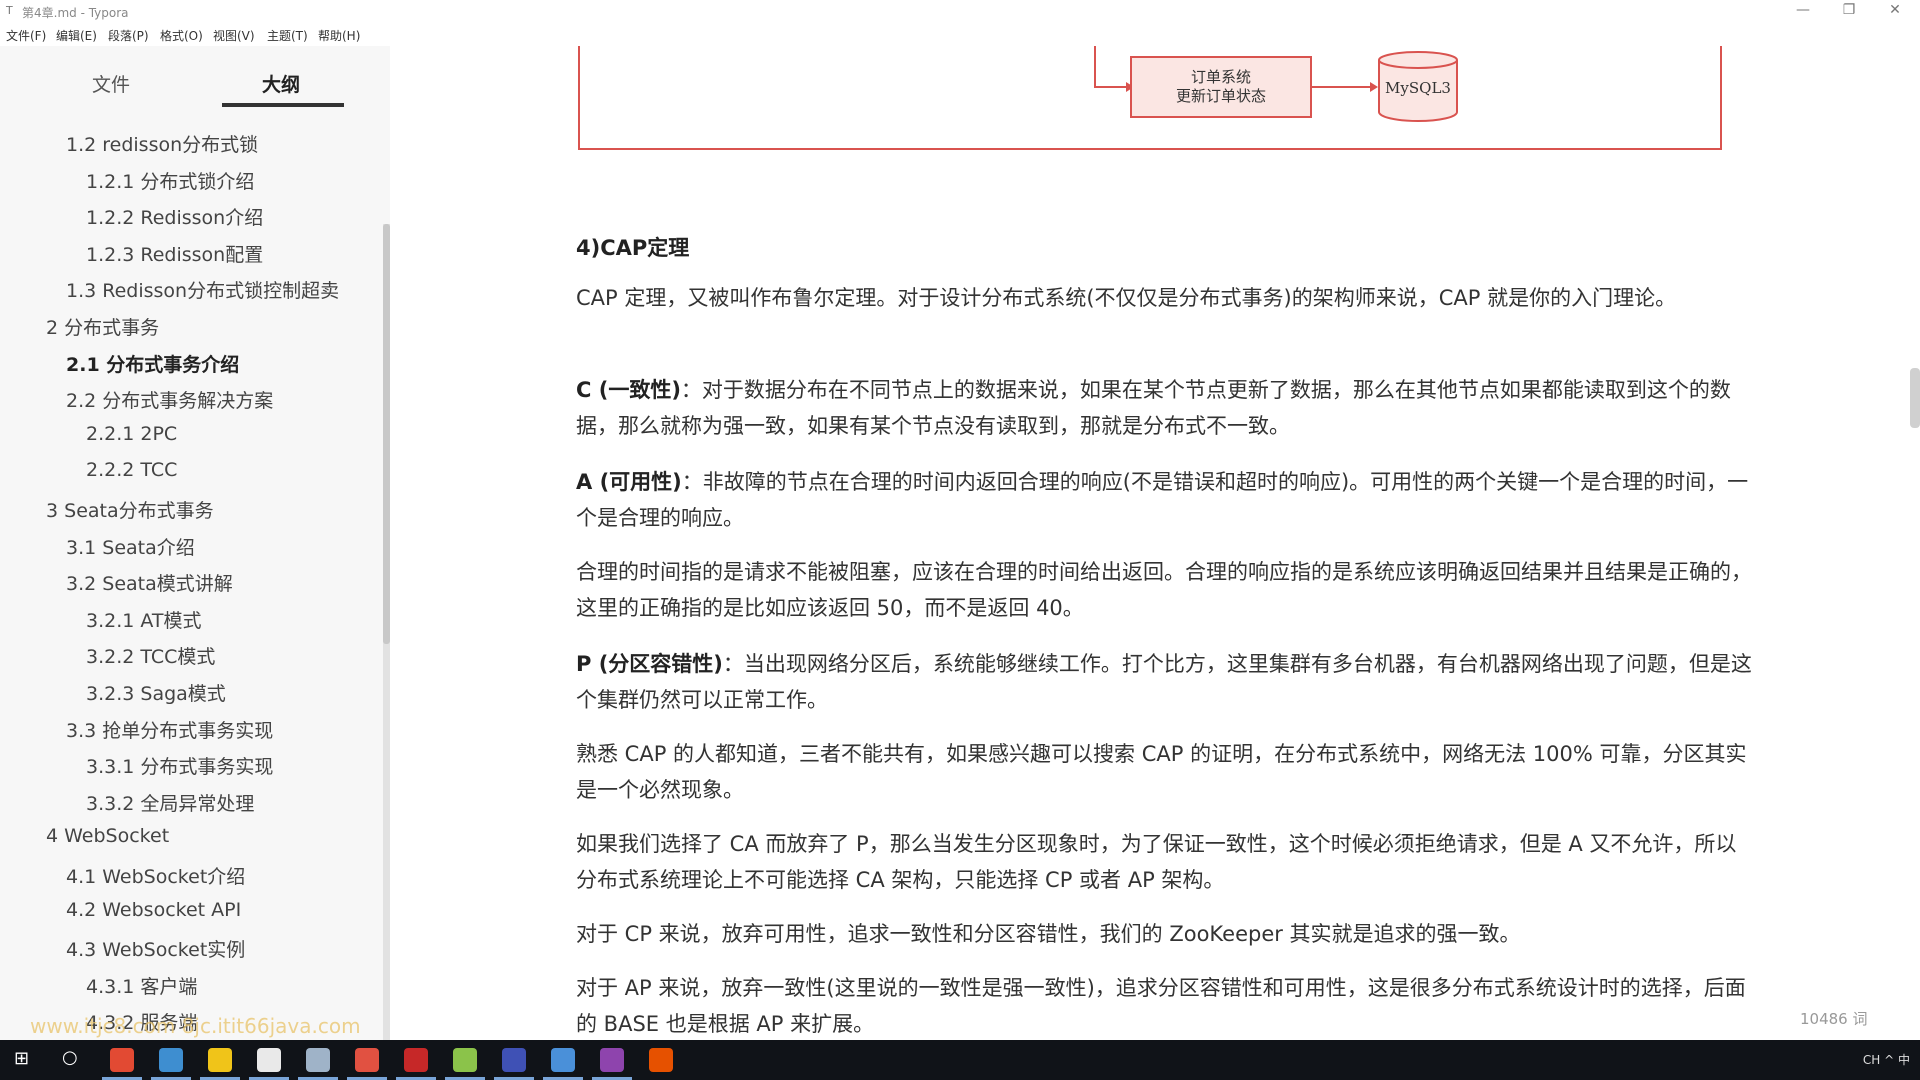  Describe the element at coordinates (131, 470) in the screenshot. I see `outline-item: 2.2.2 TCC` at that location.